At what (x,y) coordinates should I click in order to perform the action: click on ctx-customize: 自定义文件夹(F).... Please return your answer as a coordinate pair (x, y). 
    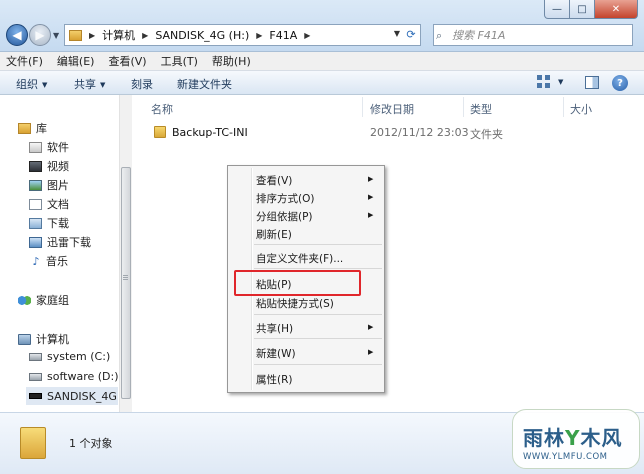
    Looking at the image, I should click on (299, 258).